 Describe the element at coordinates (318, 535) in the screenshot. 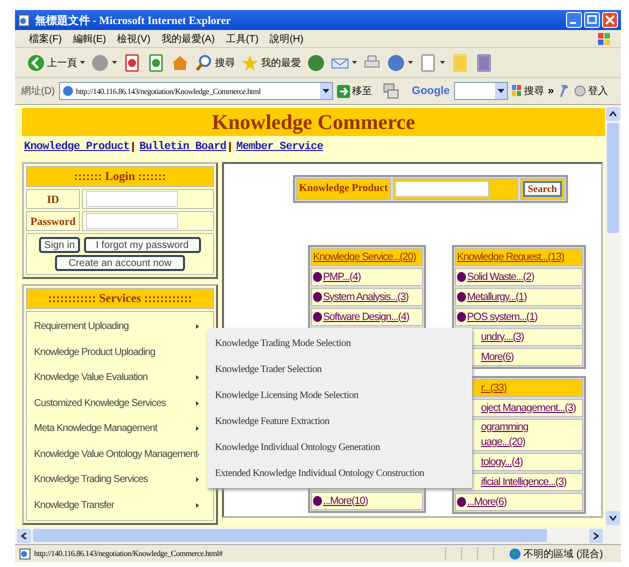

I see `horizontal-scrollbar` at that location.